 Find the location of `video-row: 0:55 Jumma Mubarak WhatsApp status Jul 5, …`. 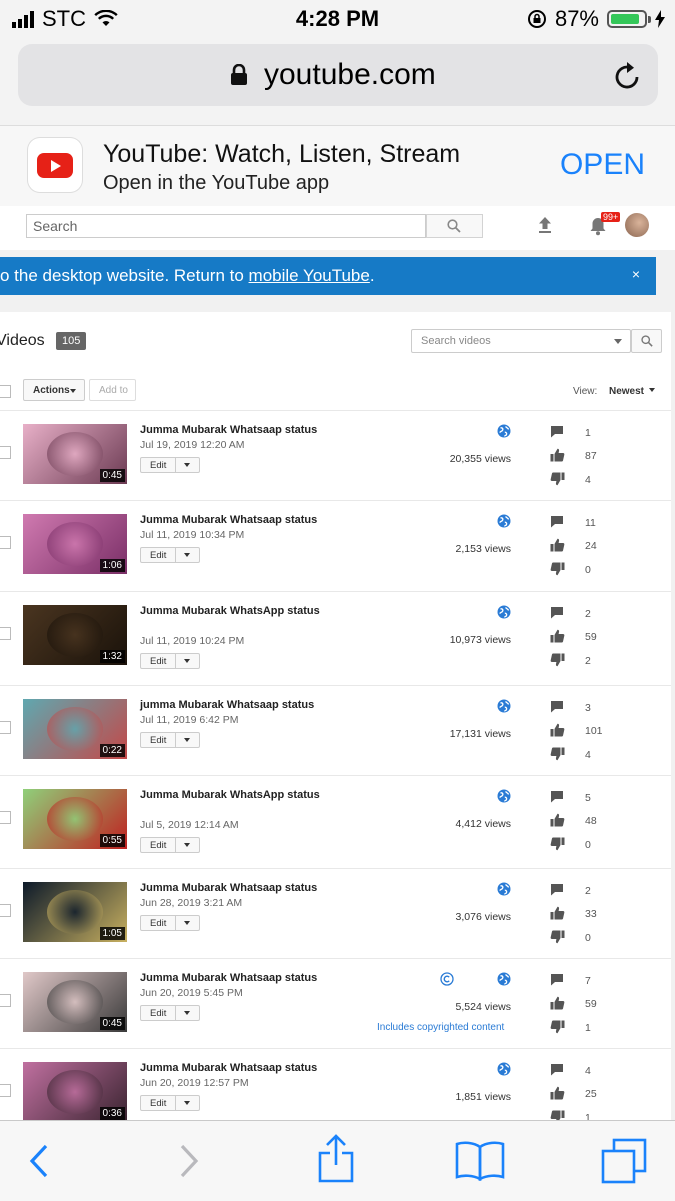

video-row: 0:55 Jumma Mubarak WhatsApp status Jul 5, … is located at coordinates (335, 822).